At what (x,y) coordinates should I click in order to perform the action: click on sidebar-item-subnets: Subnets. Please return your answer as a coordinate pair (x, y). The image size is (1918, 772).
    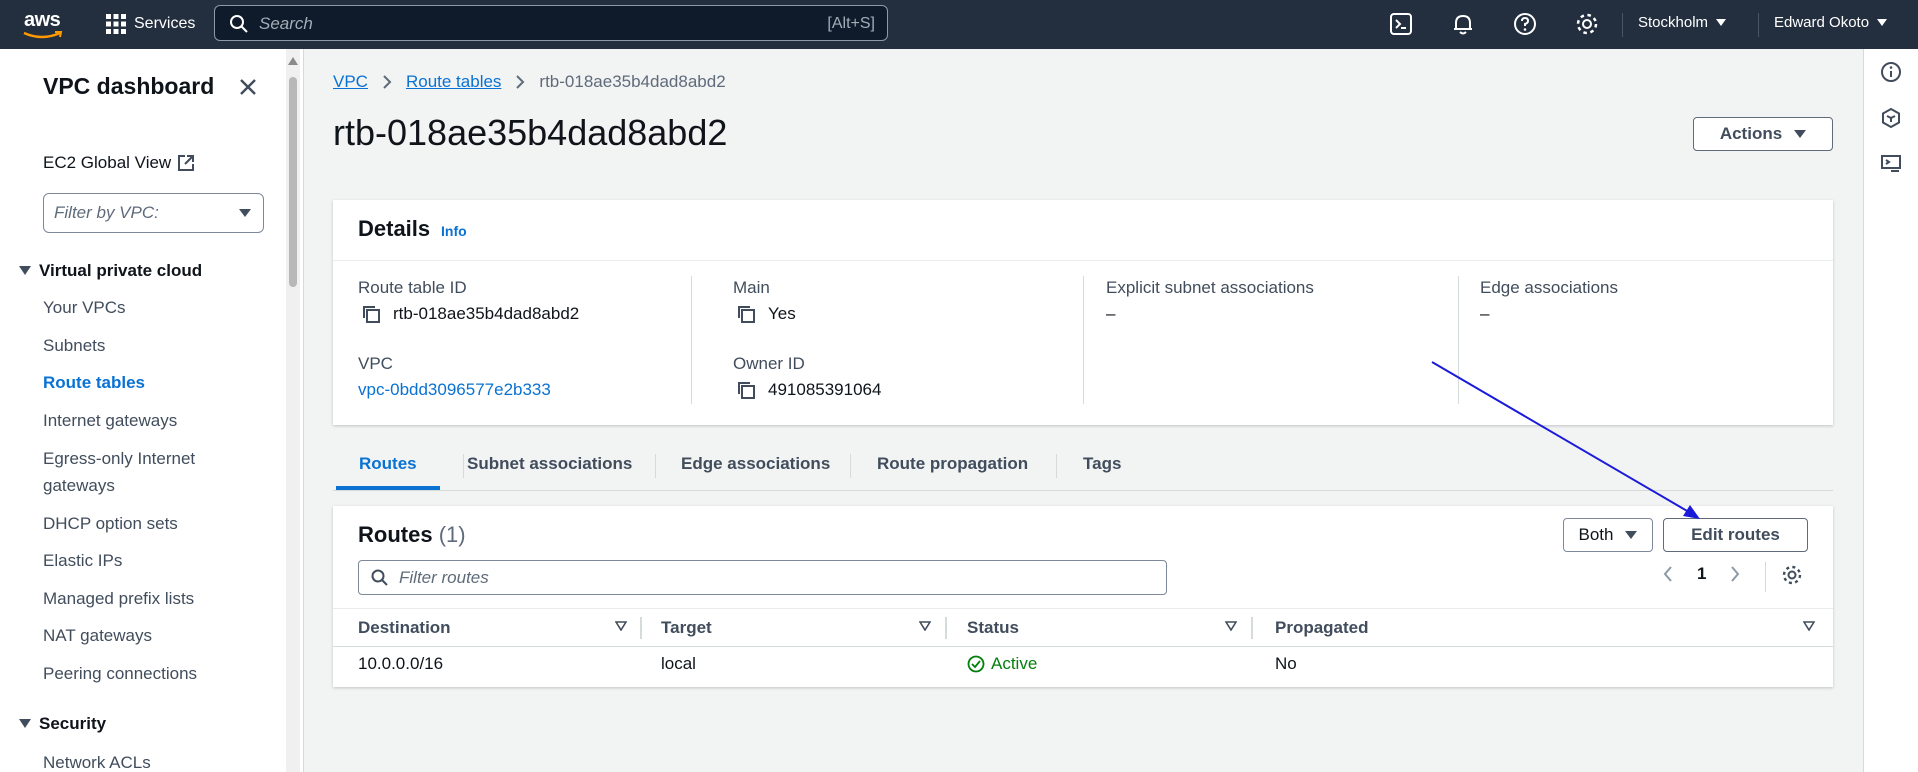
    Looking at the image, I should click on (74, 345).